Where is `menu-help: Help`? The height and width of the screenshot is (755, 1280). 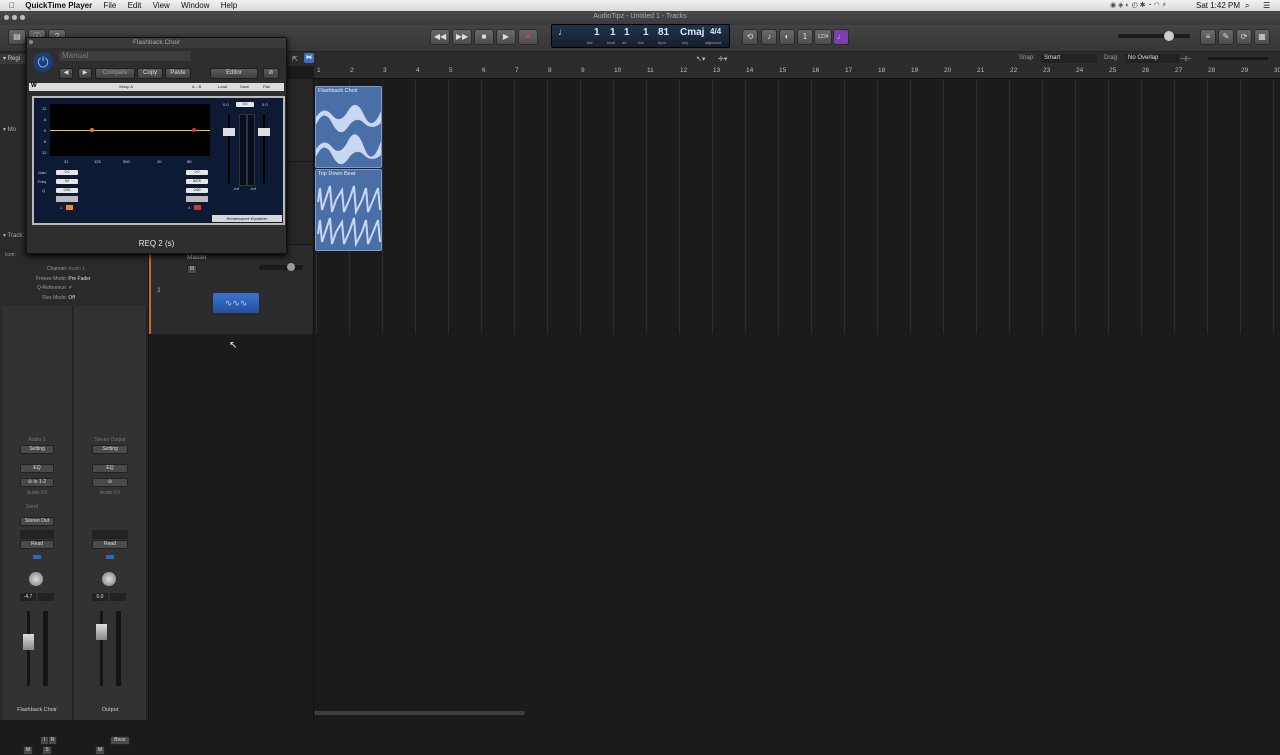
menu-help: Help is located at coordinates (229, 5).